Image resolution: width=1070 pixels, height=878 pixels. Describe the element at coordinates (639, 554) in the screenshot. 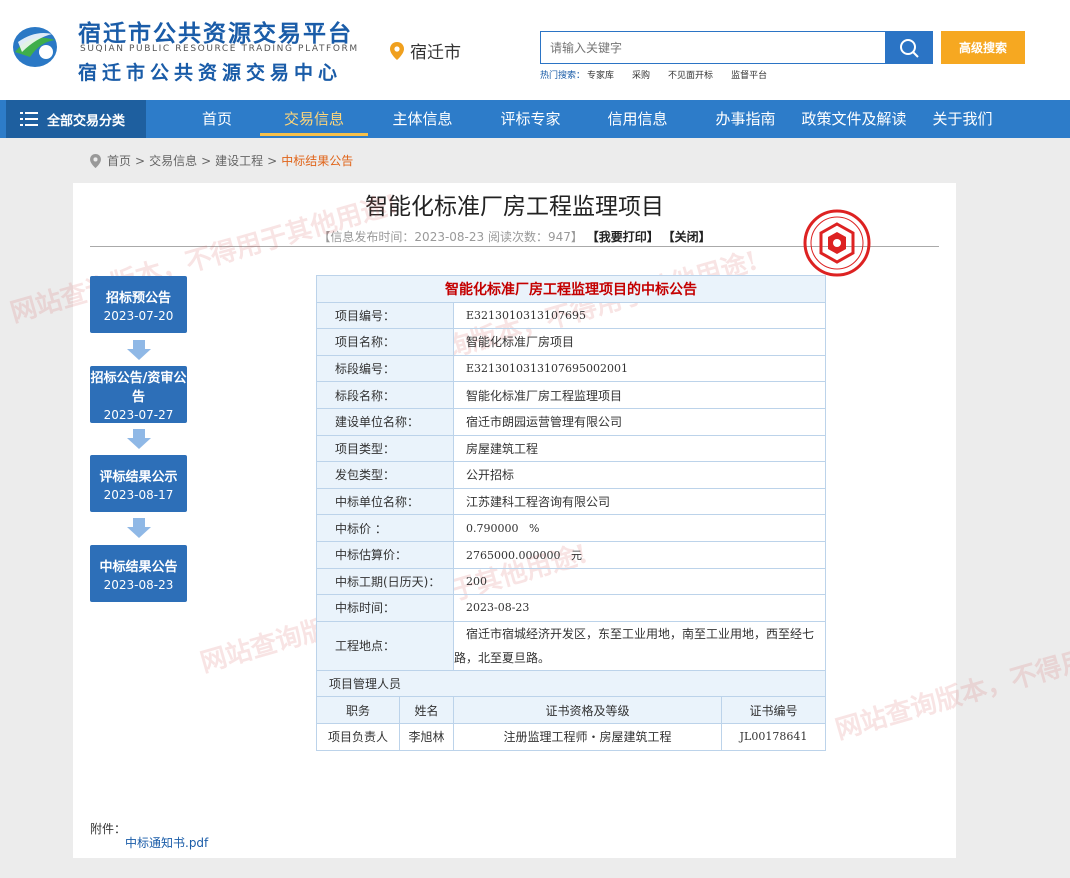

I see `field-value: 2765000.000000 元` at that location.